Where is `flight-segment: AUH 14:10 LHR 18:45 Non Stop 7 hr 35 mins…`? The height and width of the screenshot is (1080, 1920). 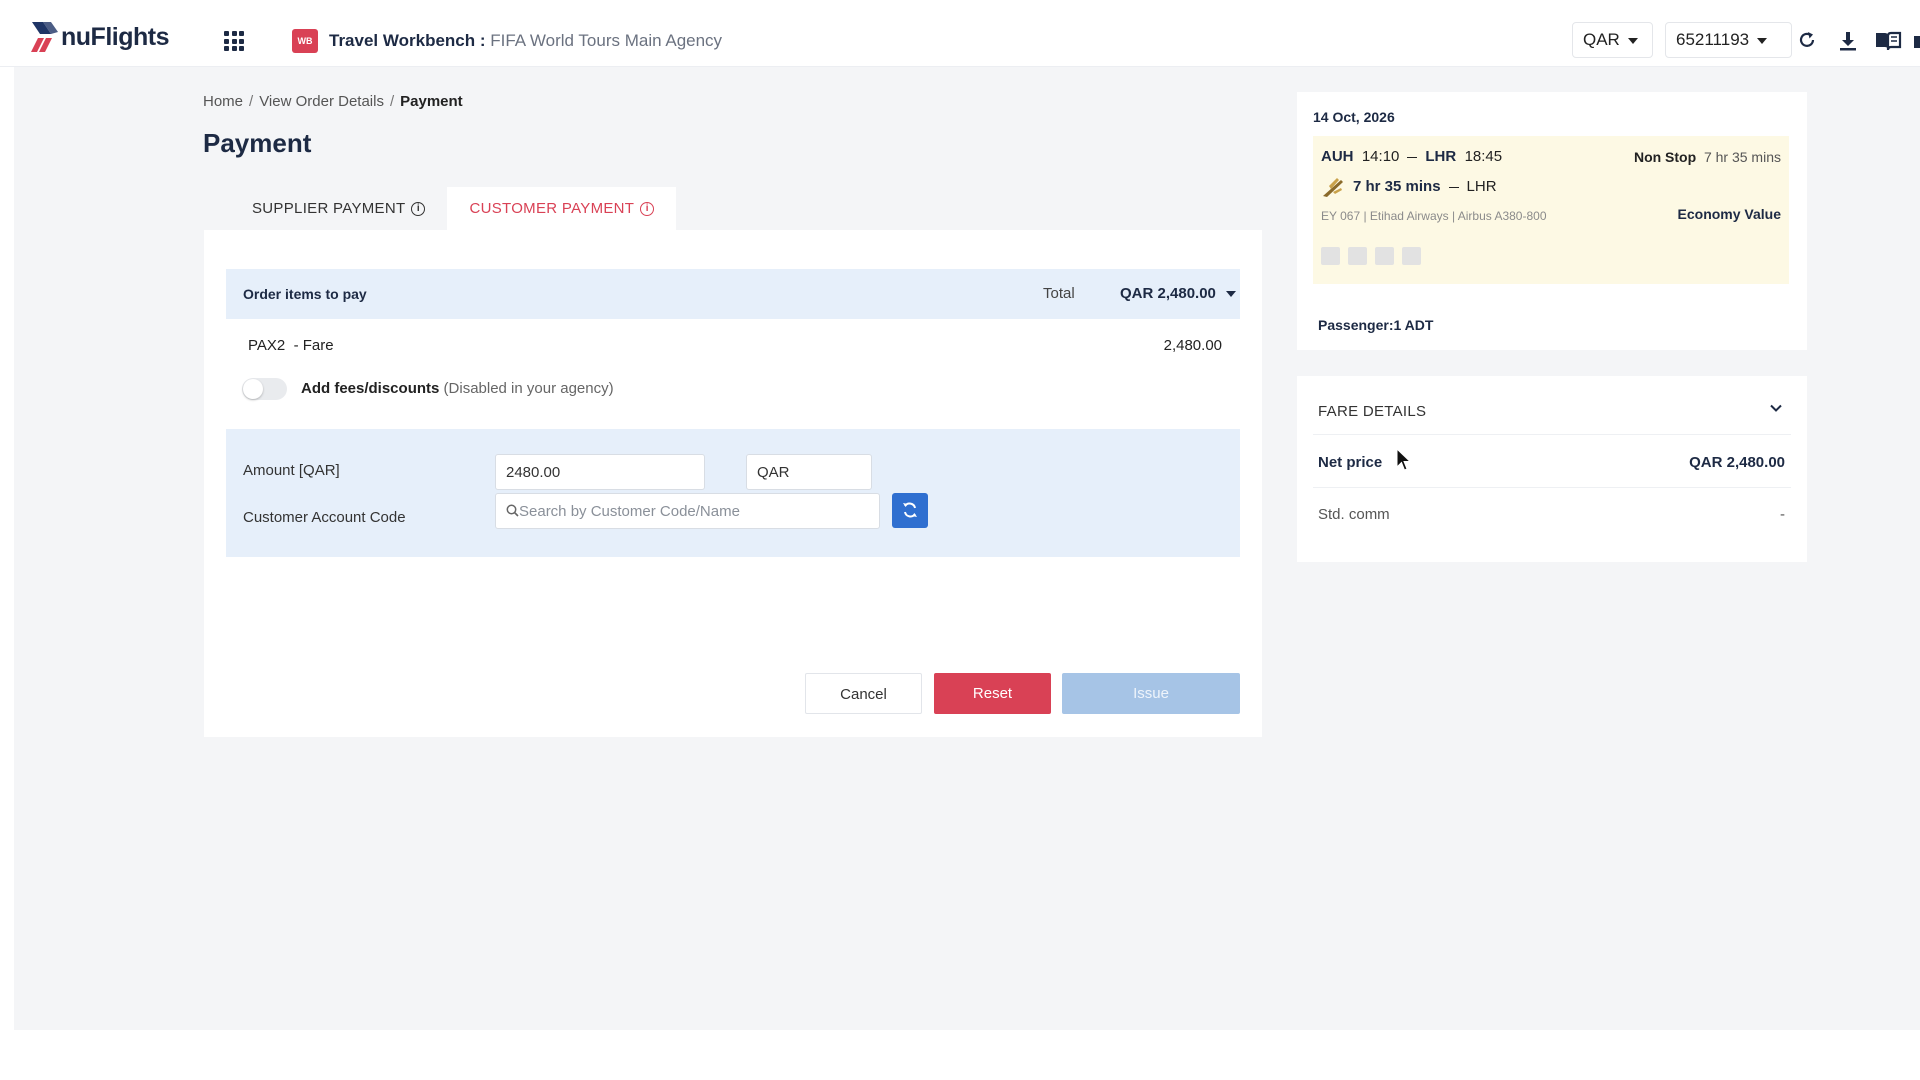
flight-segment: AUH 14:10 LHR 18:45 Non Stop 7 hr 35 mins… is located at coordinates (1551, 210).